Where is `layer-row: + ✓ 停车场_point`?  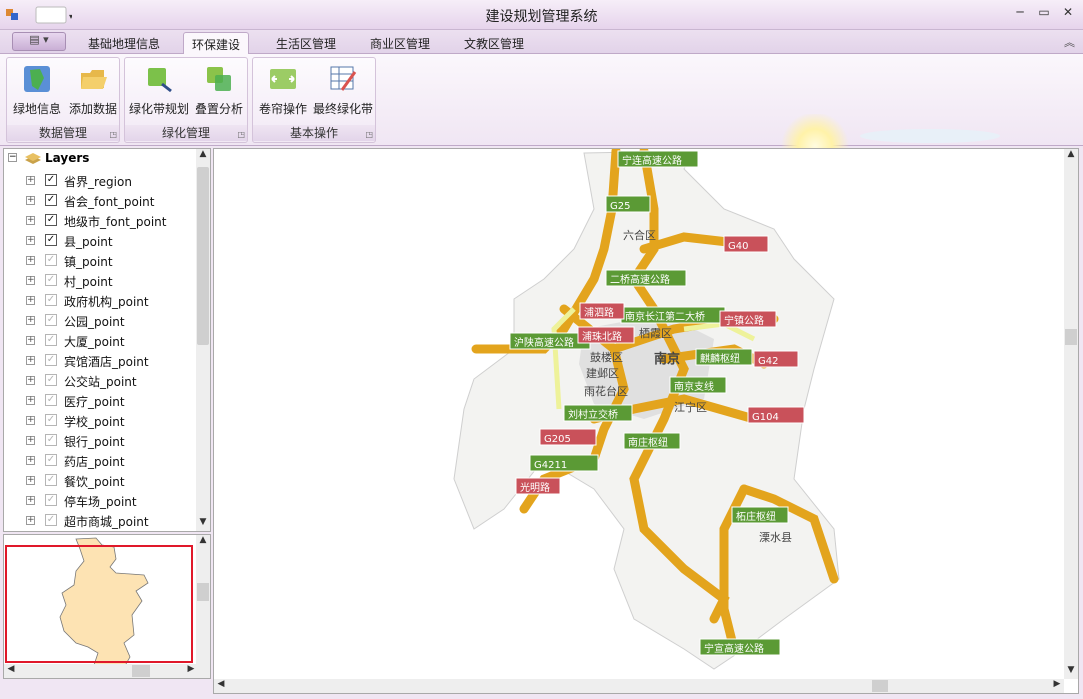
layer-row: + ✓ 停车场_point is located at coordinates (99, 501).